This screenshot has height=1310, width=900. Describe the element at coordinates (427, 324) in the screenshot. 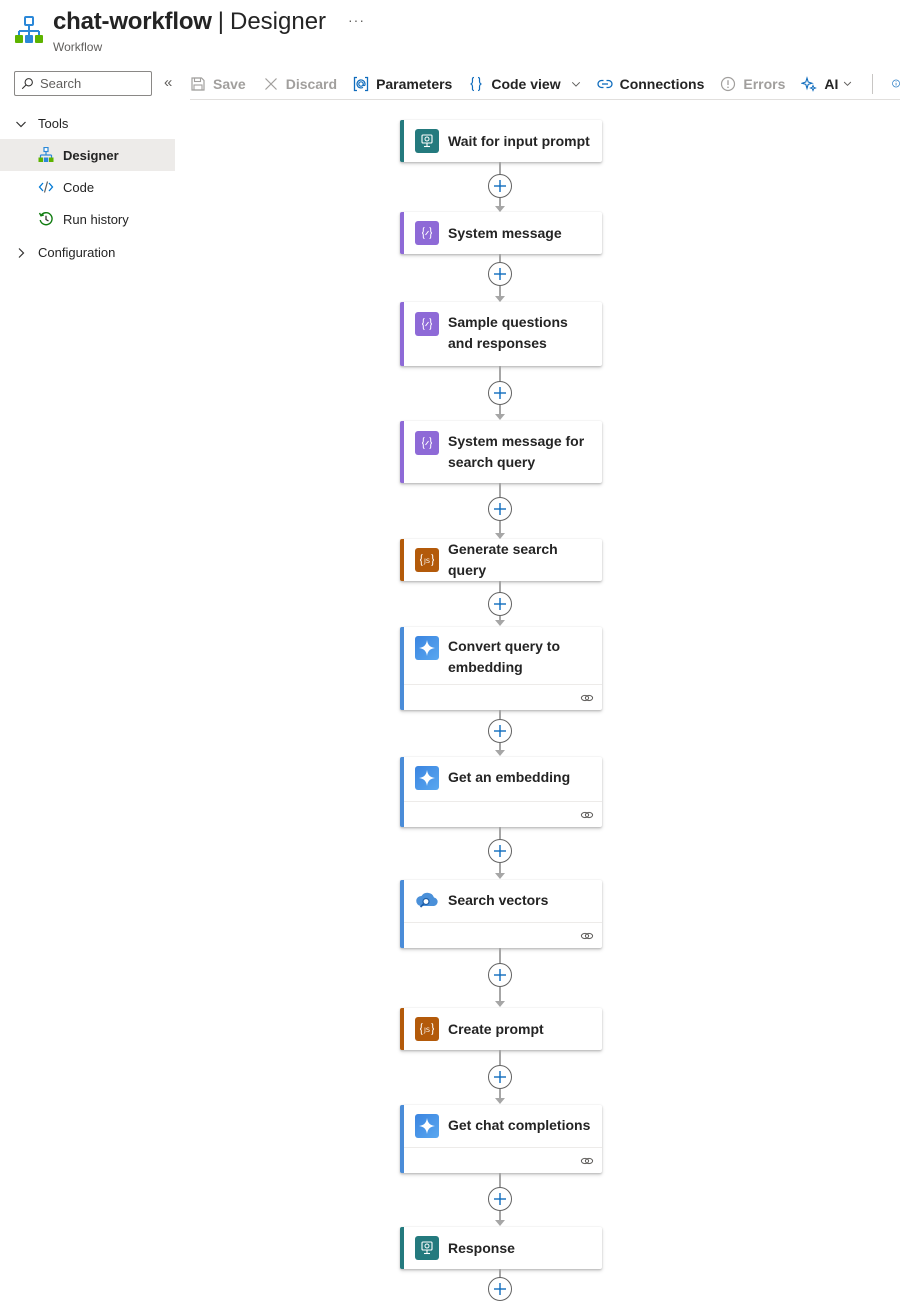

I see `variable-icon` at that location.